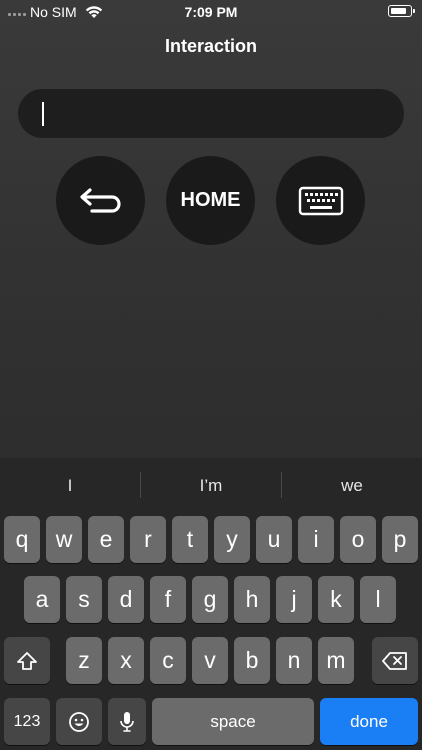 This screenshot has height=750, width=422. What do you see at coordinates (42, 599) in the screenshot?
I see `key-a: a` at bounding box center [42, 599].